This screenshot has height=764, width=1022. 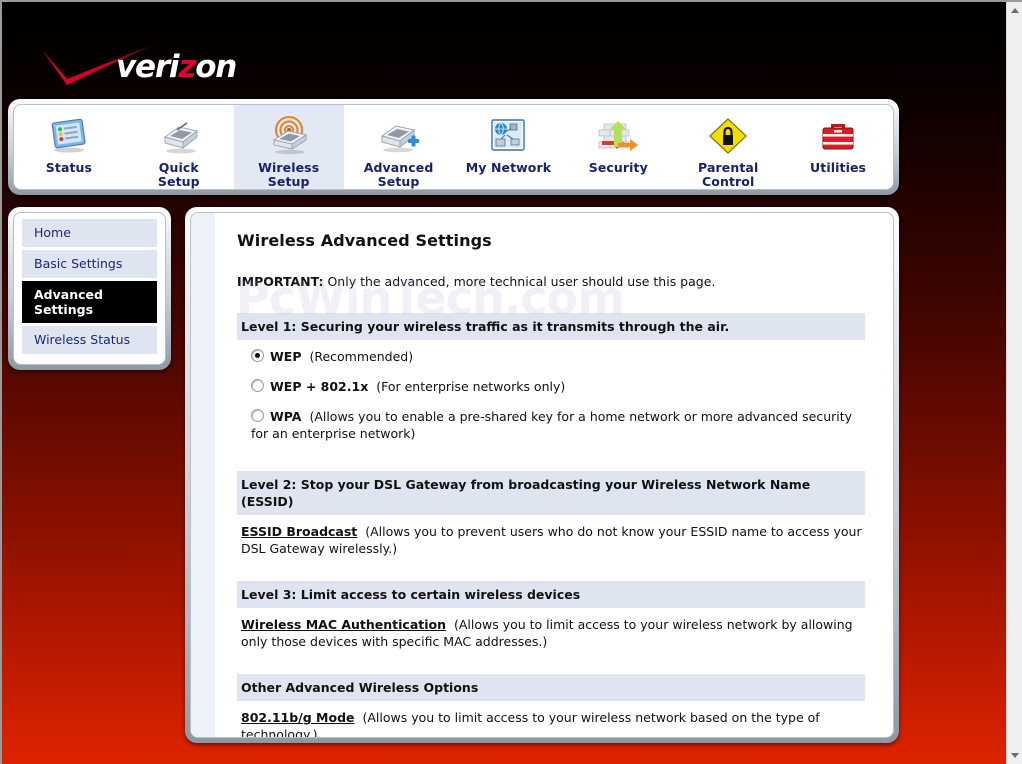 I want to click on firewall-icon, so click(x=618, y=136).